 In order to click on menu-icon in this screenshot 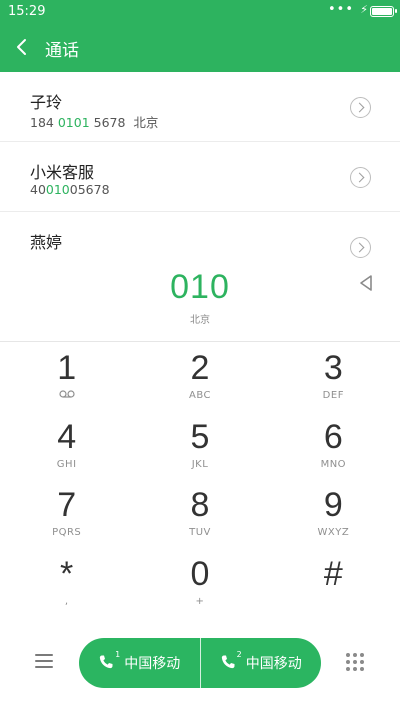, I will do `click(44, 662)`.